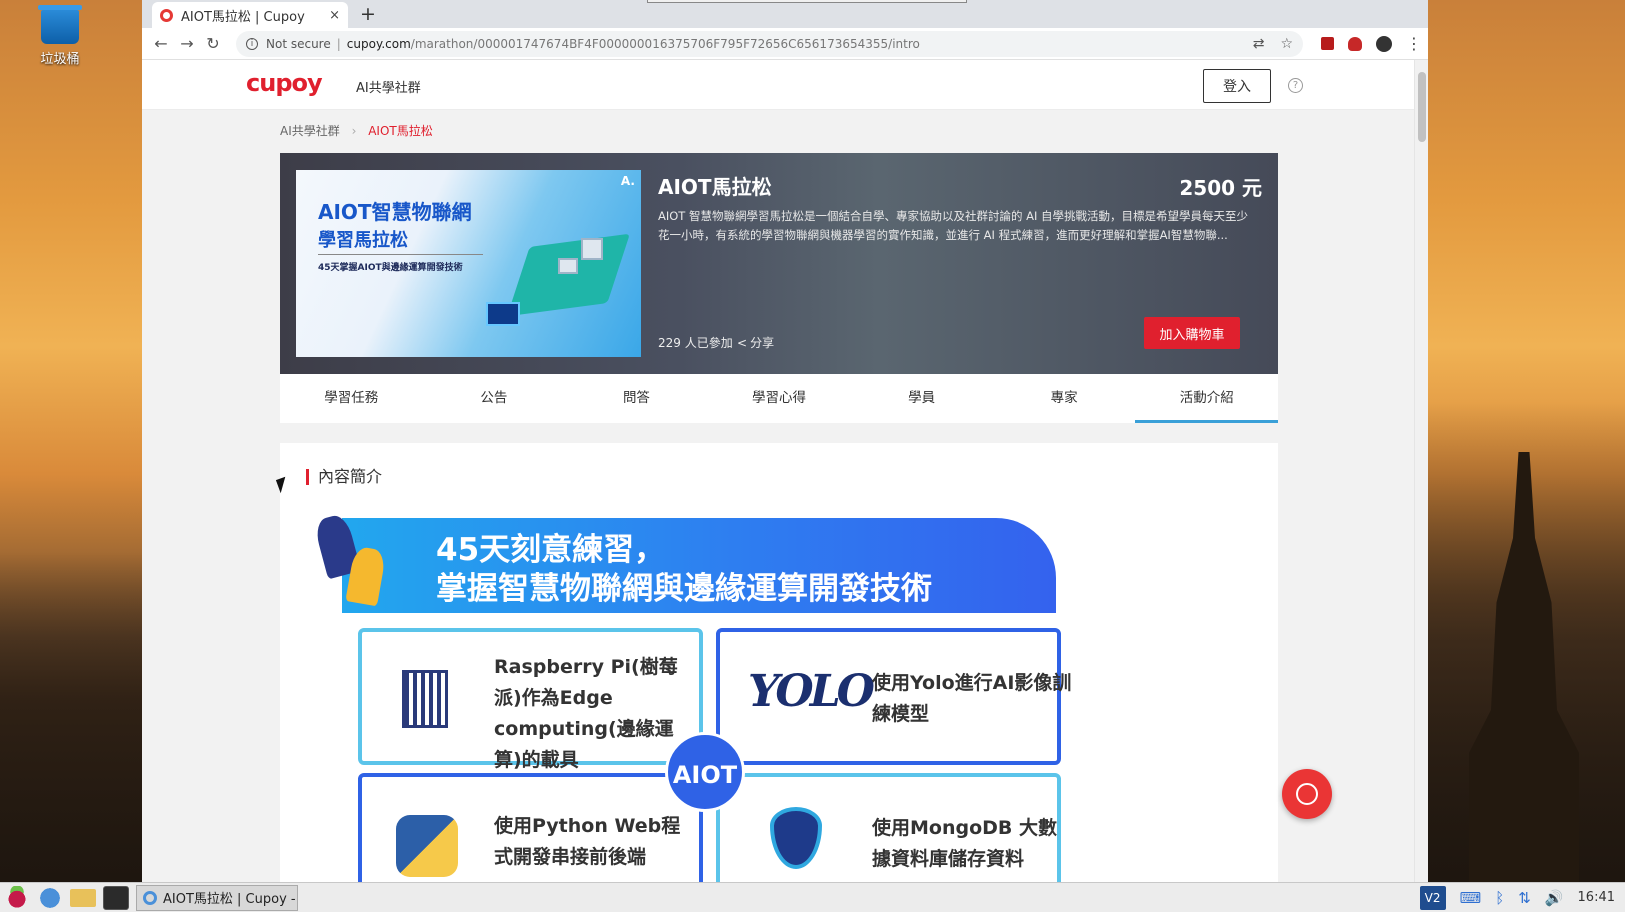  What do you see at coordinates (1471, 898) in the screenshot?
I see `keyboard-icon: ⌨` at bounding box center [1471, 898].